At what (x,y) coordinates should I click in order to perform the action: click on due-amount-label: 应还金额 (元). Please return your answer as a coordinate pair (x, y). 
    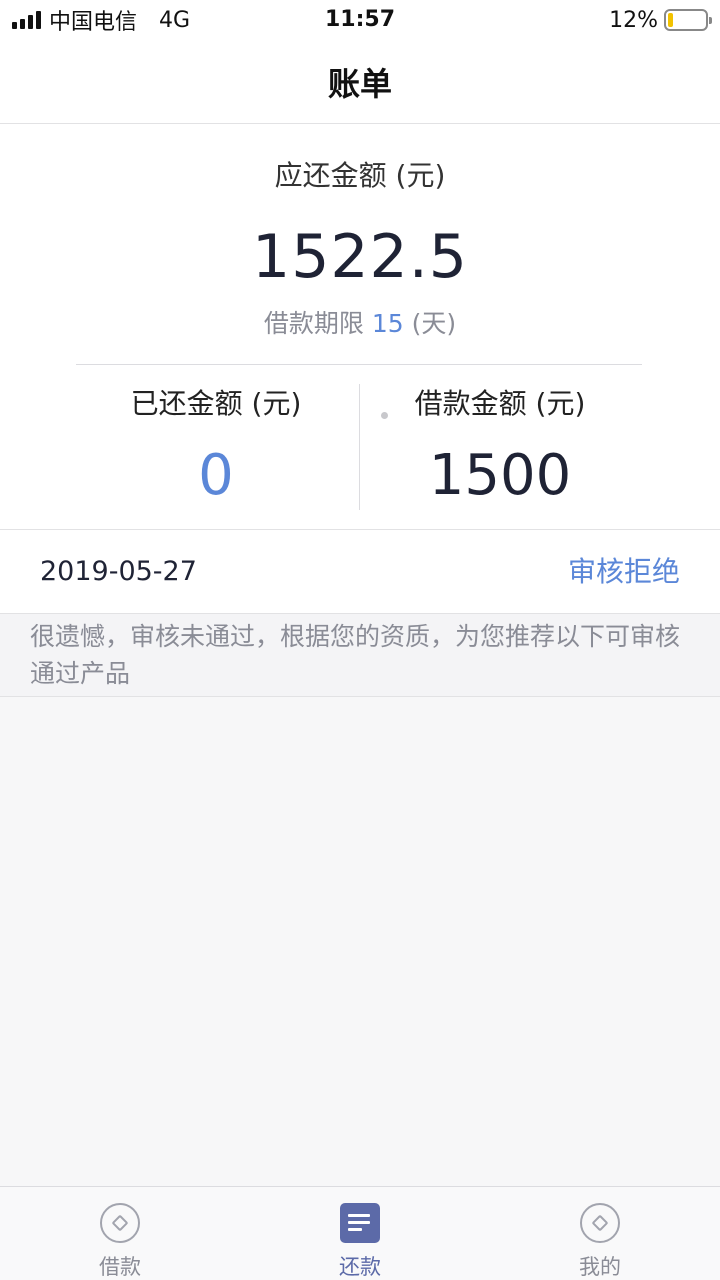
    Looking at the image, I should click on (360, 175).